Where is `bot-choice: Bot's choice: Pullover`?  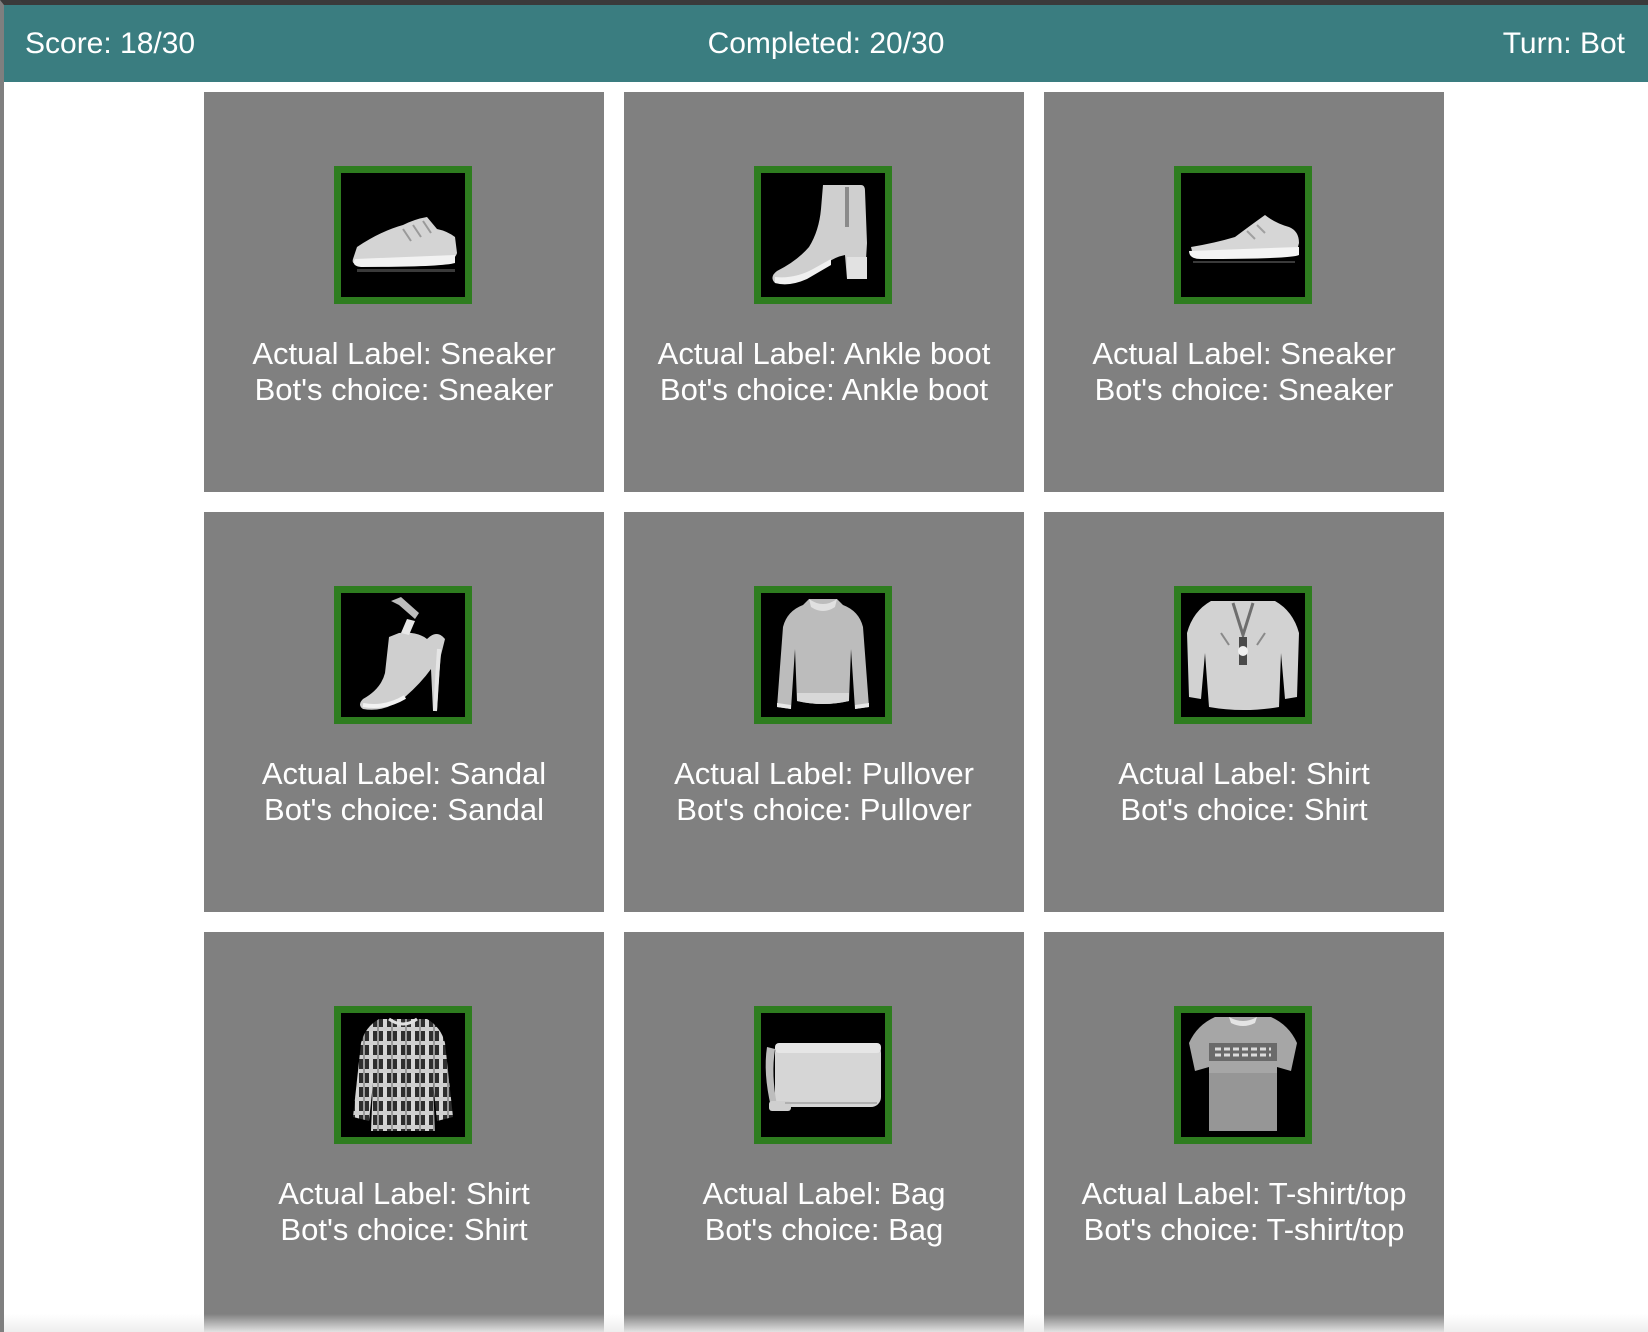
bot-choice: Bot's choice: Pullover is located at coordinates (824, 809).